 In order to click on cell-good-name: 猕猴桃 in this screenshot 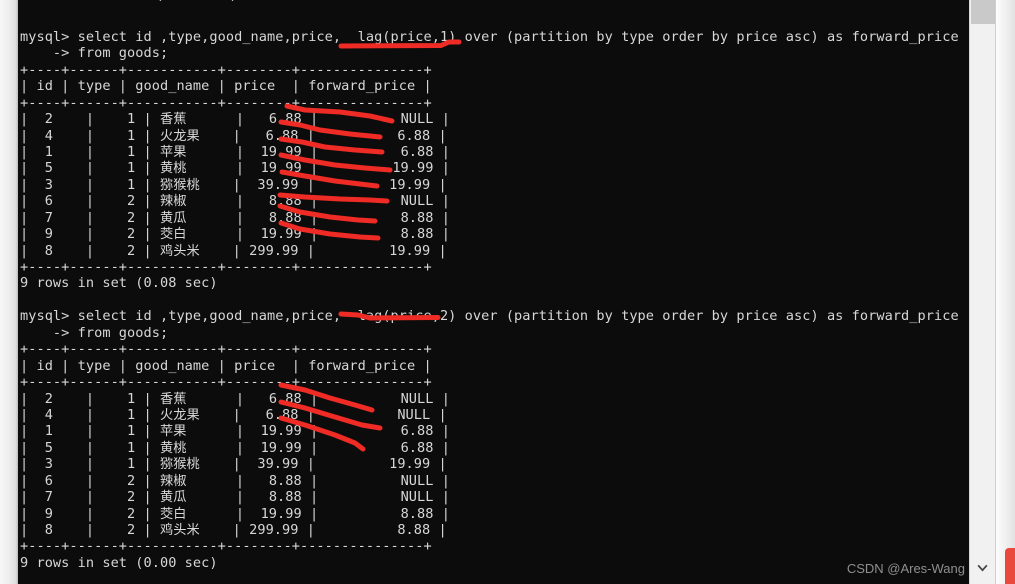, I will do `click(179, 185)`.